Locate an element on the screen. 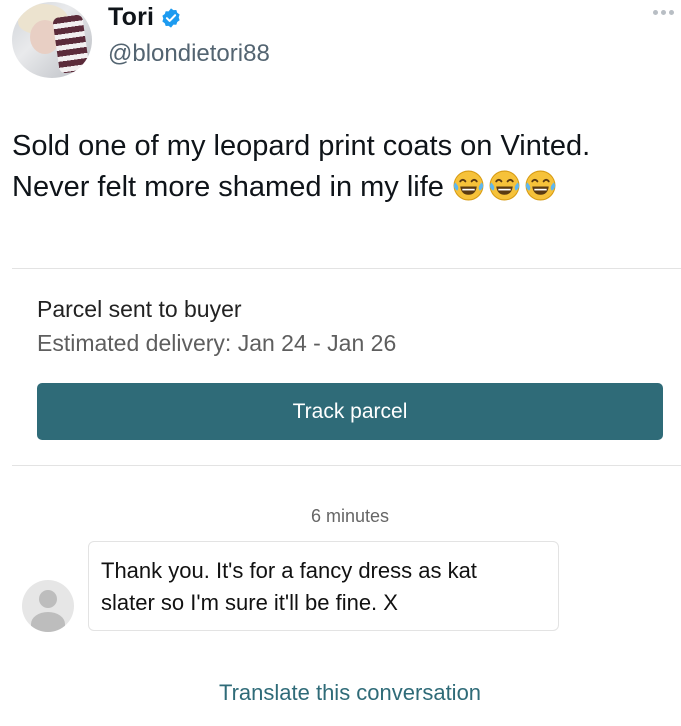 This screenshot has width=681, height=726. track-parcel-button: Track parcel is located at coordinates (350, 411).